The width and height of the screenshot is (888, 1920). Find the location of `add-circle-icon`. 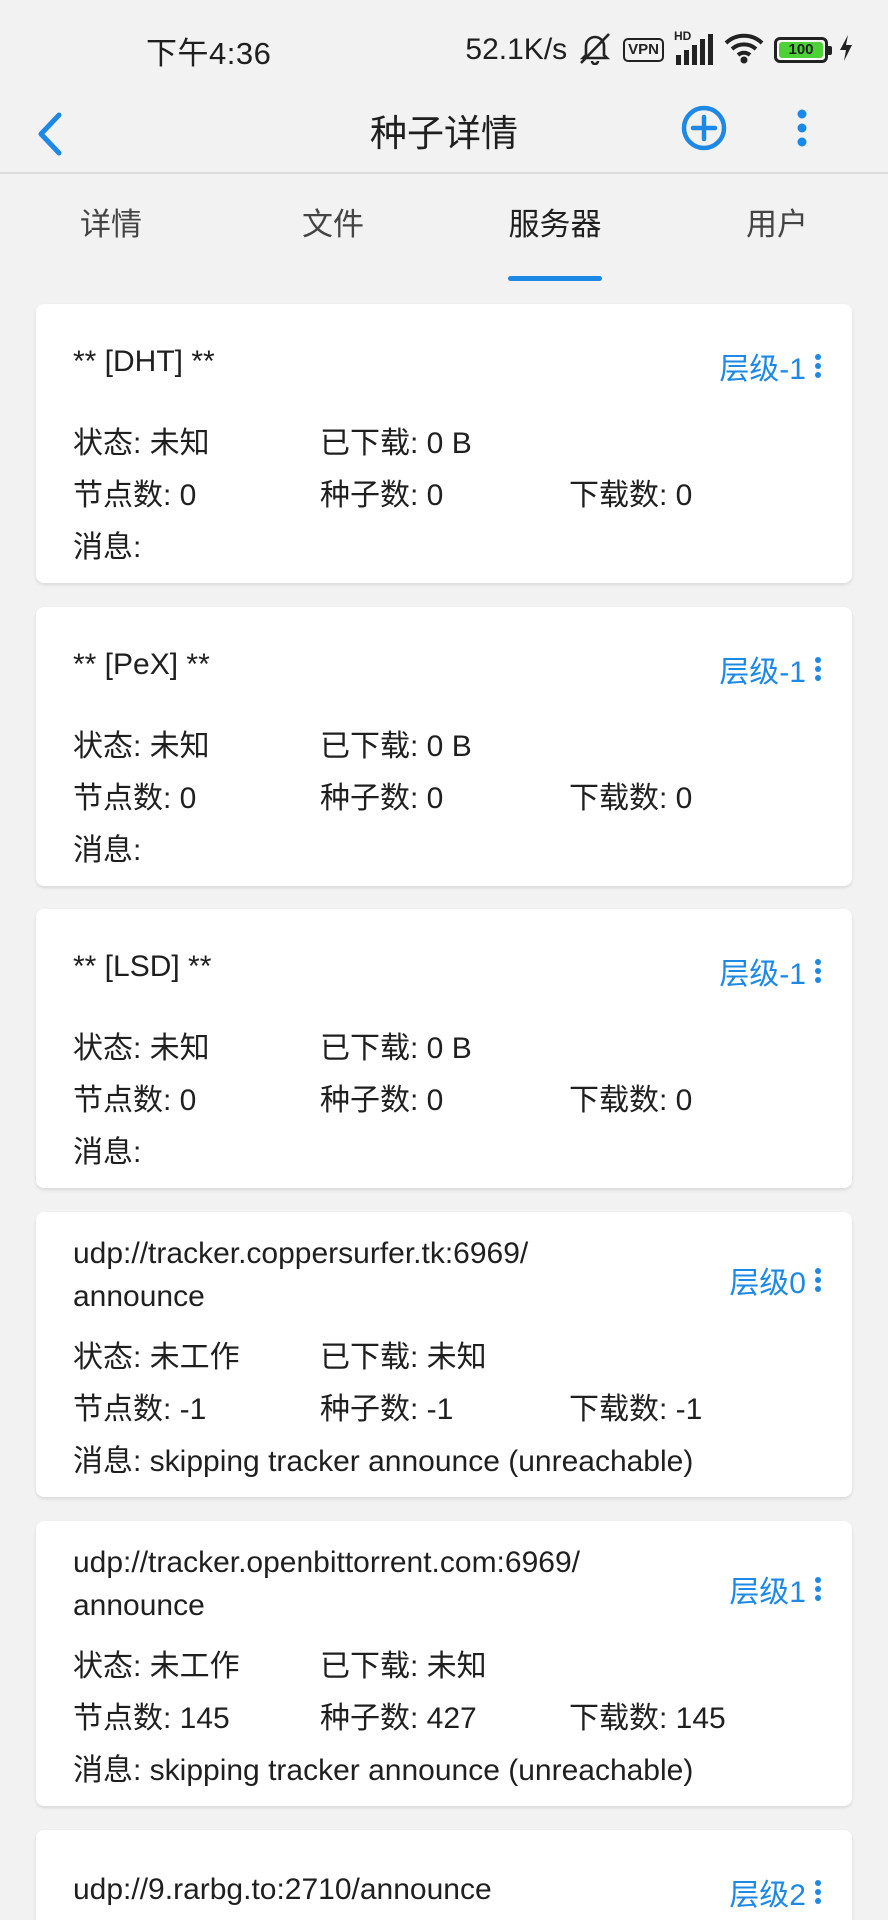

add-circle-icon is located at coordinates (704, 128).